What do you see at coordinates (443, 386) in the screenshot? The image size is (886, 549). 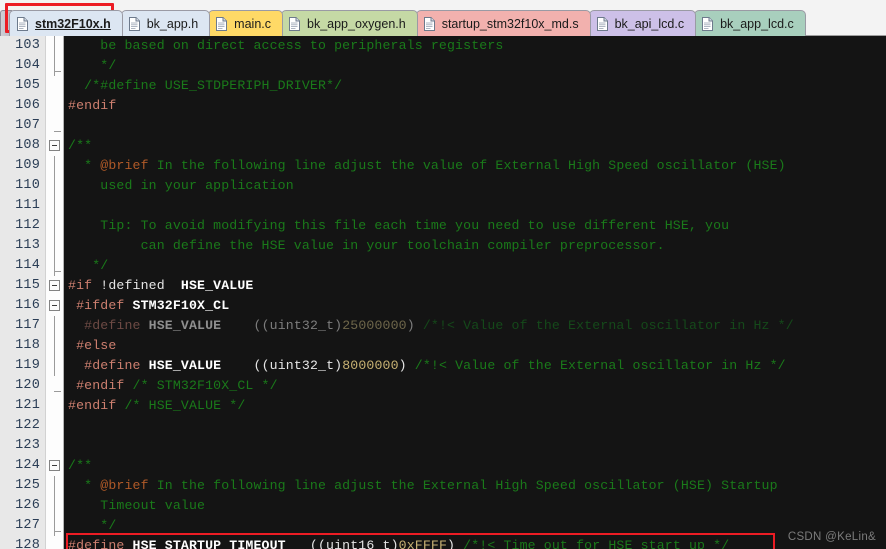 I see `code-line: 120 #endif /* STM32F10X_CL */` at bounding box center [443, 386].